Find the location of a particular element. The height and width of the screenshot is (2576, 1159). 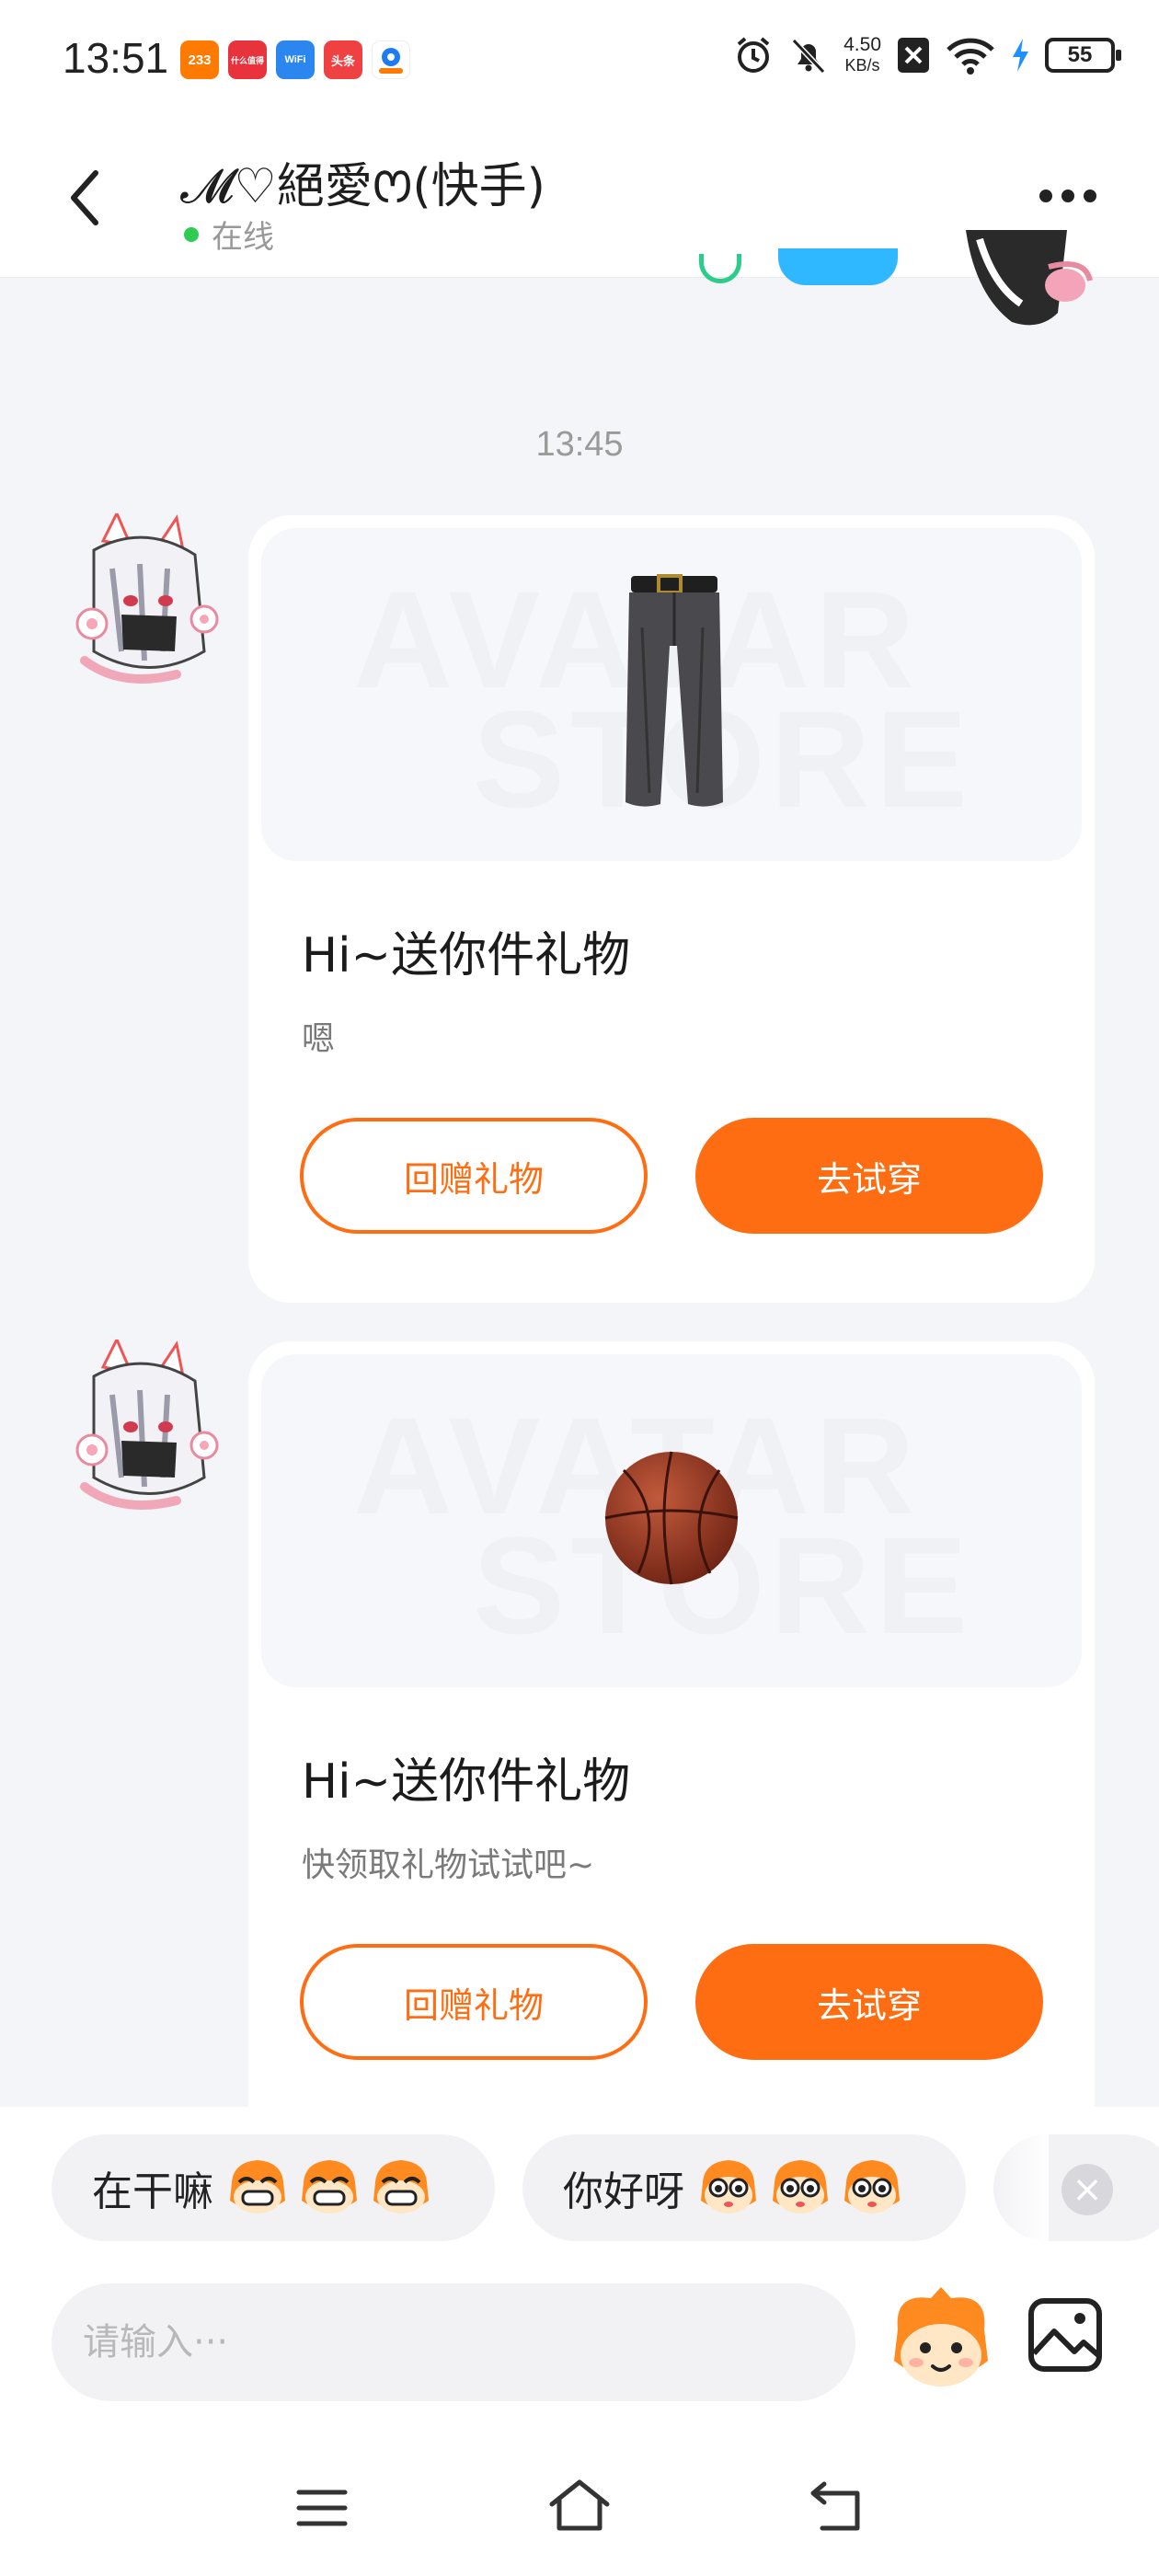

status-bar: 13:51 233 什么值得 WiFi 头条 4.50 KB/s 55 is located at coordinates (579, 60).